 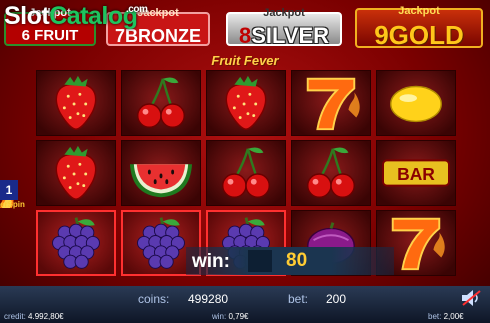 I want to click on sound-icon, so click(x=471, y=298).